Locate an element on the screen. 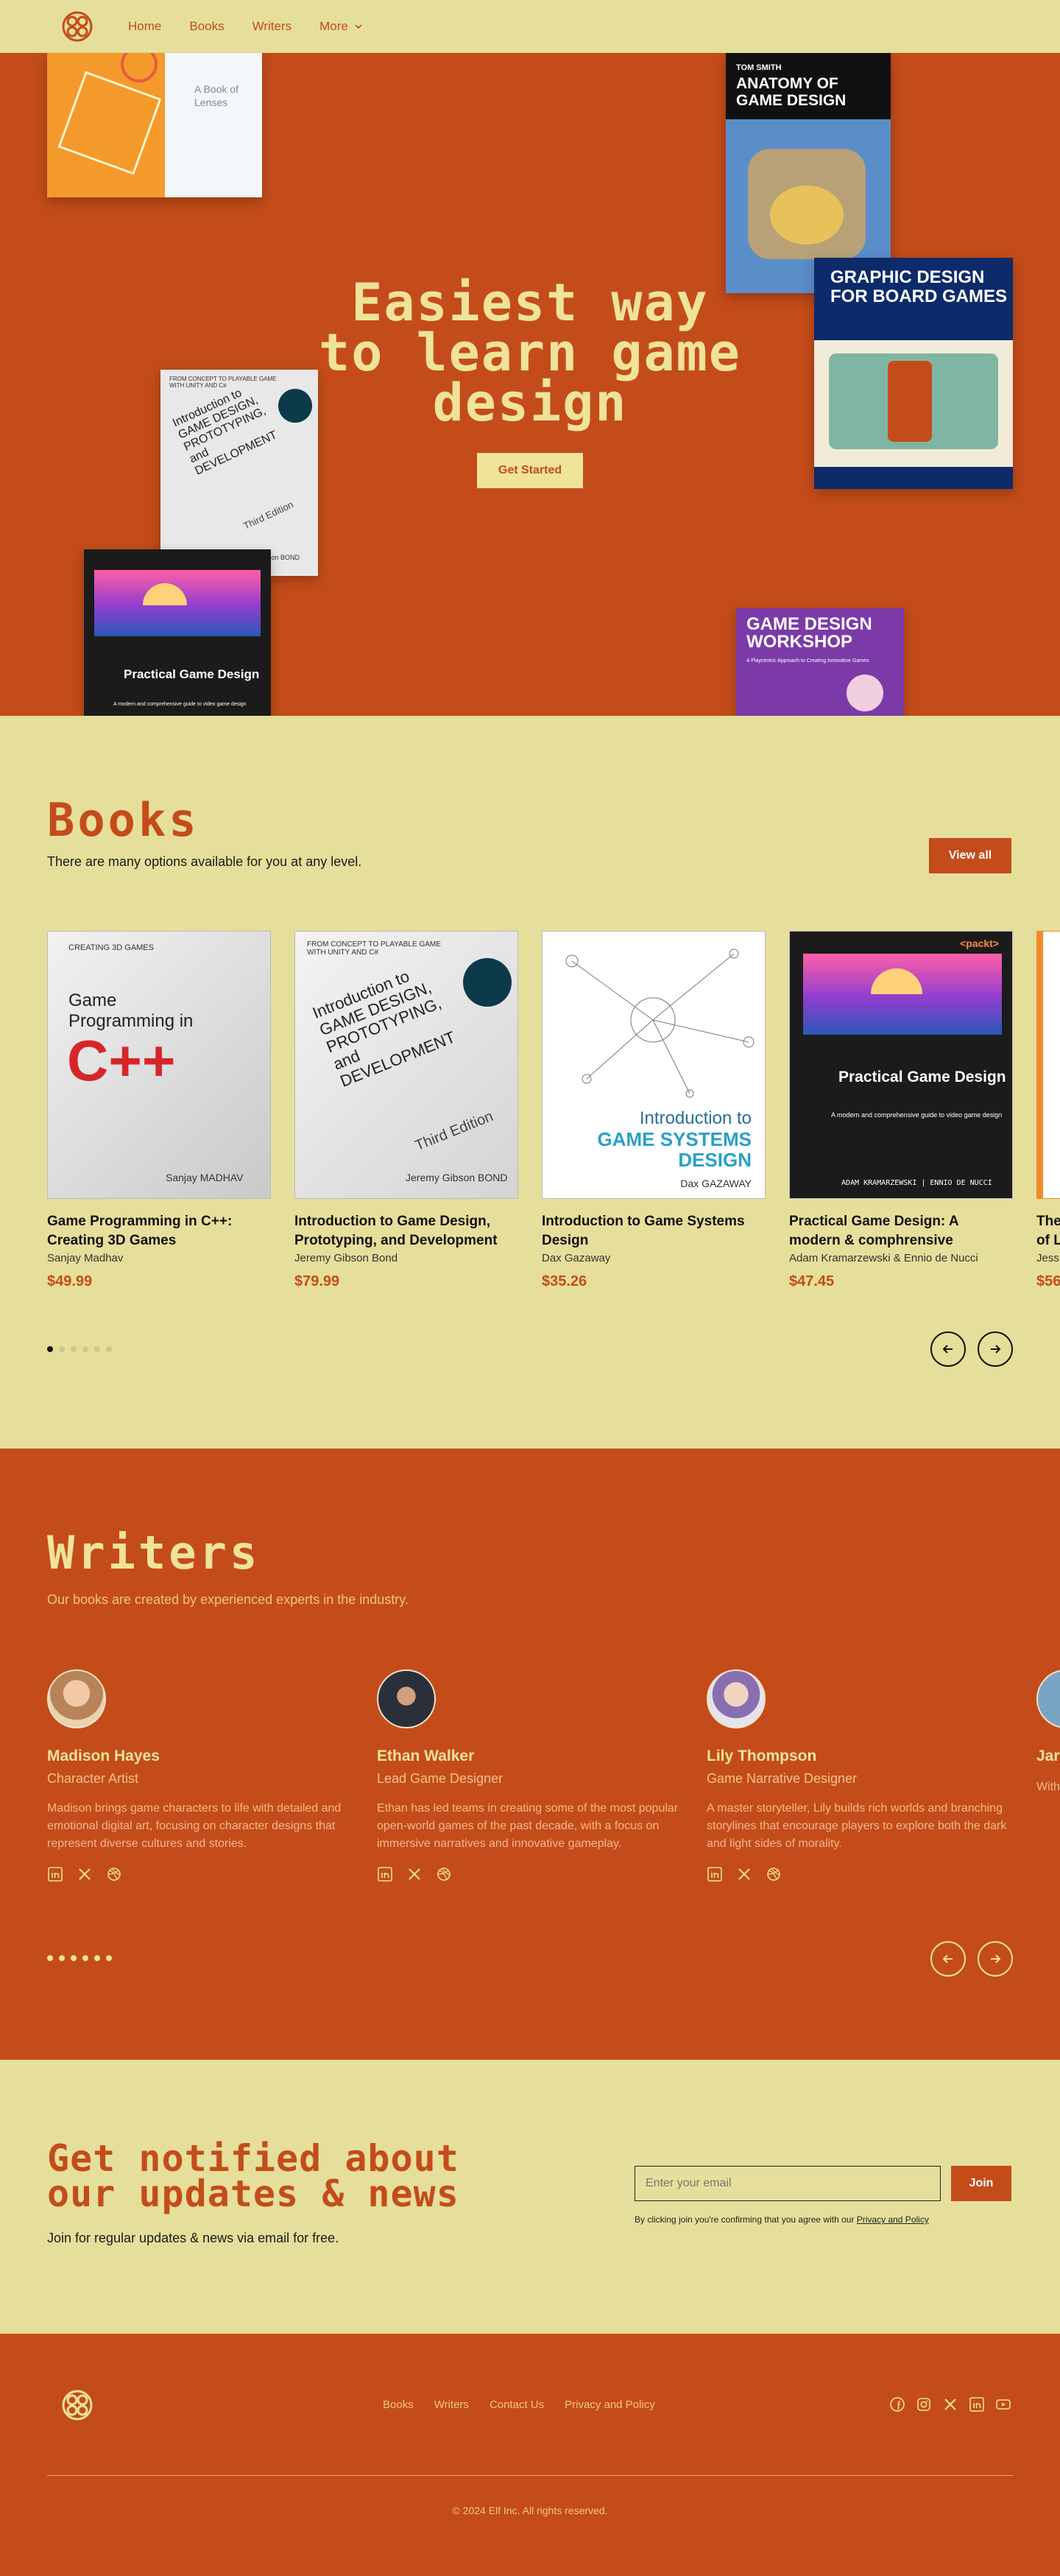  footer-divider is located at coordinates (530, 2475).